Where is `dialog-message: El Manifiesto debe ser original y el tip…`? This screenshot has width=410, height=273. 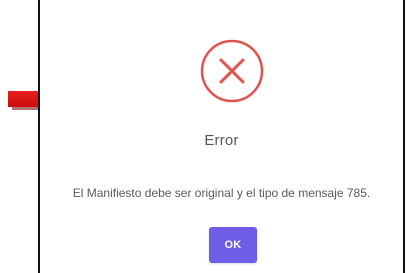 dialog-message: El Manifiesto debe ser original y el tip… is located at coordinates (221, 193).